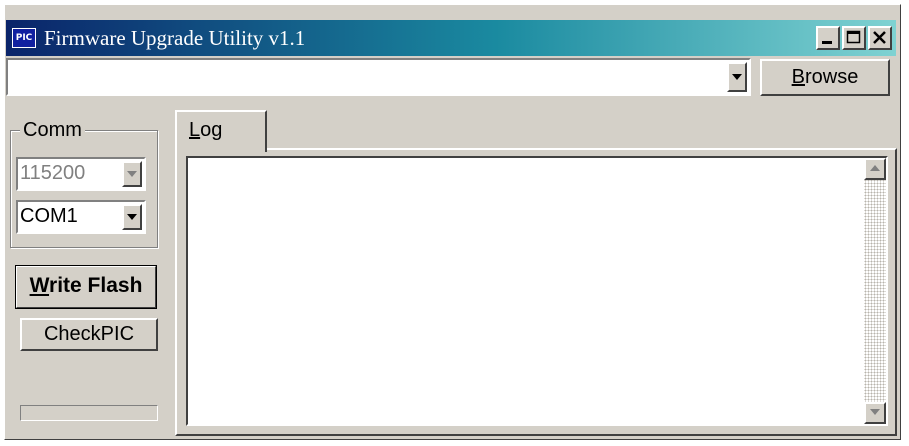 Image resolution: width=909 pixels, height=446 pixels. I want to click on scroll-down-button, so click(875, 413).